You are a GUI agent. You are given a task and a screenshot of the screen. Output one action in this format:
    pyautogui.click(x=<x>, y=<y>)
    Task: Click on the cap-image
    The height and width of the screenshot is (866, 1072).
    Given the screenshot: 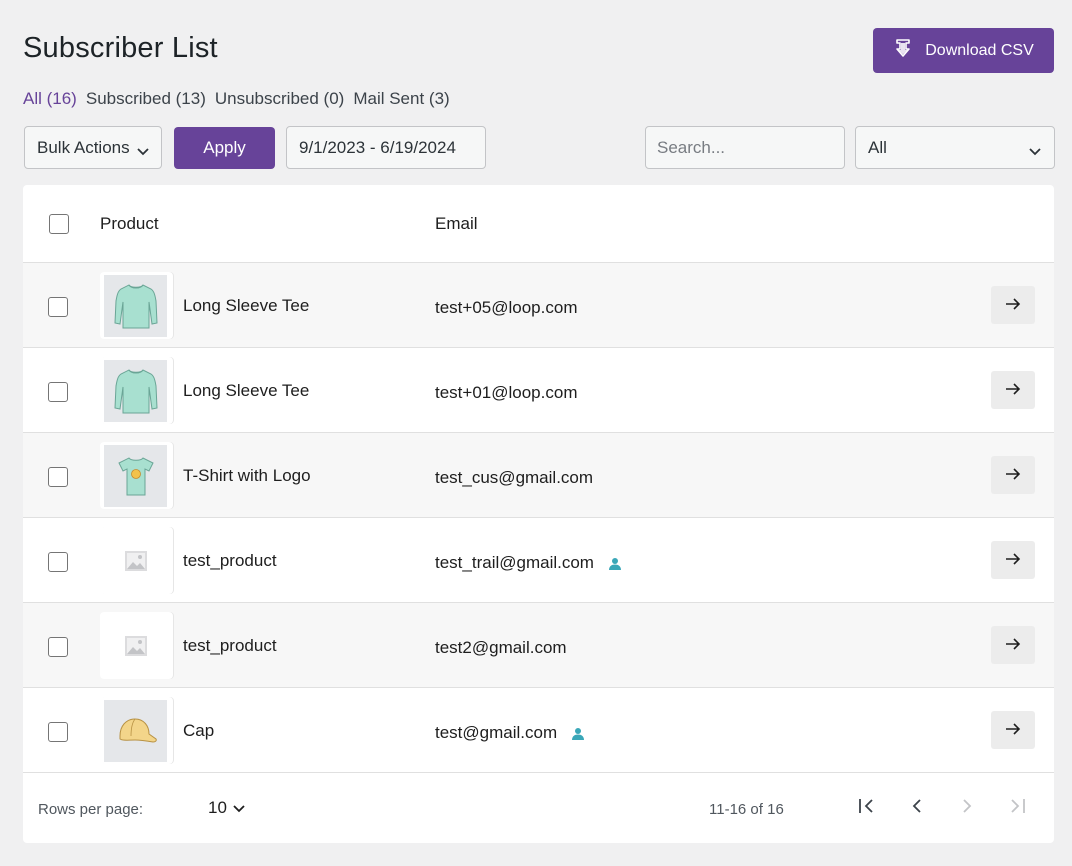 What is the action you would take?
    pyautogui.click(x=135, y=731)
    